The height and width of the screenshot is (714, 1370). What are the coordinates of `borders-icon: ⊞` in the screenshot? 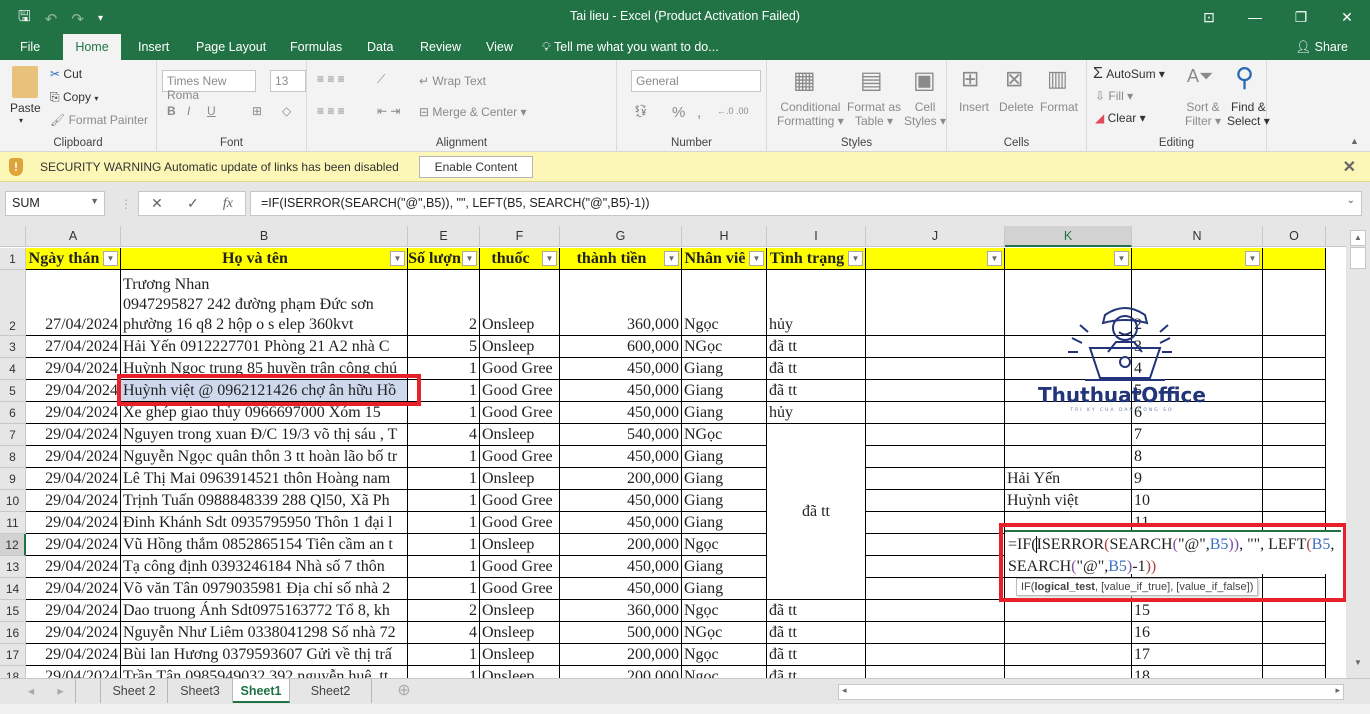 It's located at (257, 111).